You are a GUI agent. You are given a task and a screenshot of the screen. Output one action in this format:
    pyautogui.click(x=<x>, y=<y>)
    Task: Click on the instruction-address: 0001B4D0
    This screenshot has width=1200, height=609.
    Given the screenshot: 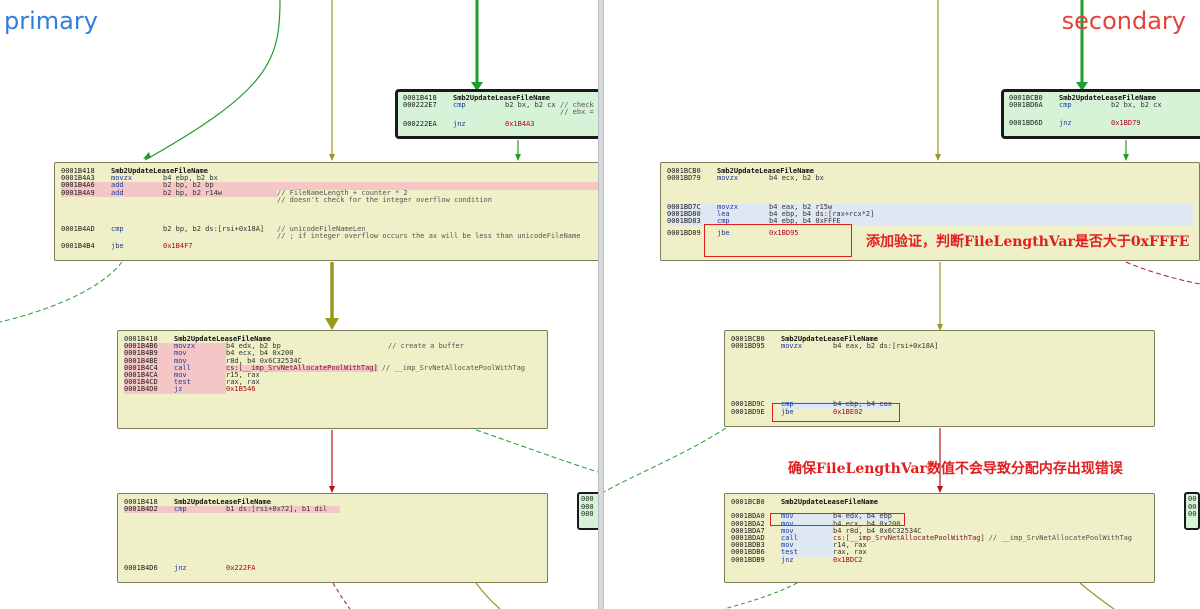 What is the action you would take?
    pyautogui.click(x=149, y=390)
    